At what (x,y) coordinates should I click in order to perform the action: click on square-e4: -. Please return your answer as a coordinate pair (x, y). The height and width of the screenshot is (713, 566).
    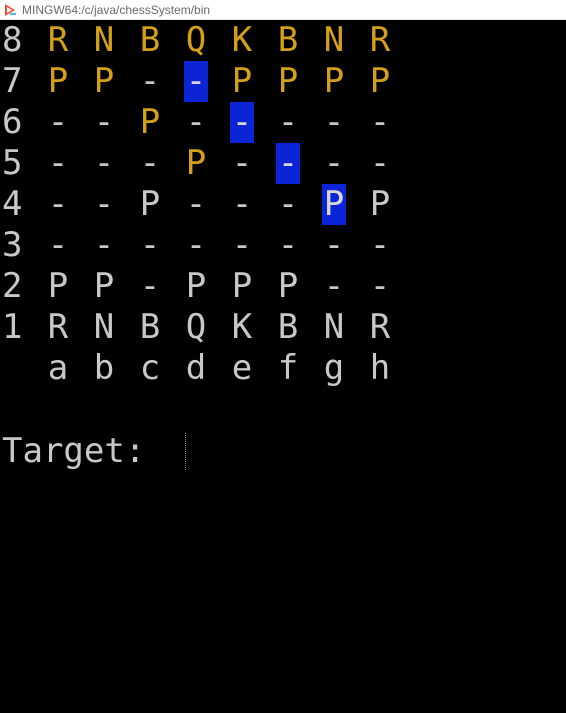
    Looking at the image, I should click on (242, 204).